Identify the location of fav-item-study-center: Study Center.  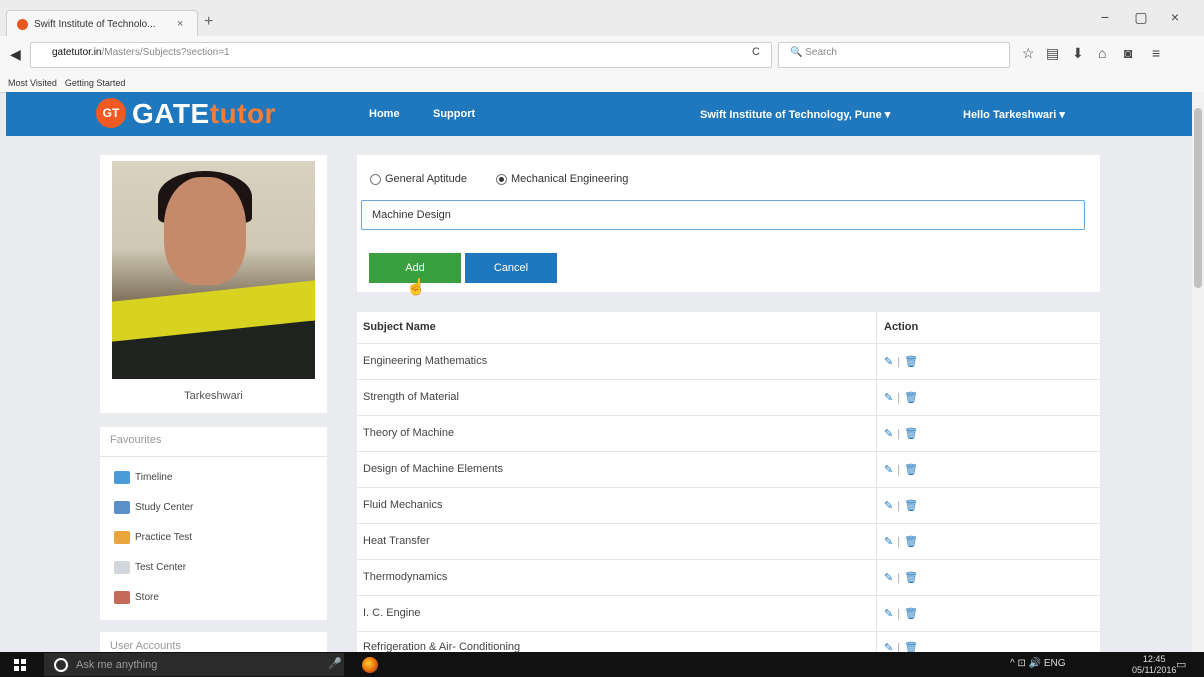
(153, 507).